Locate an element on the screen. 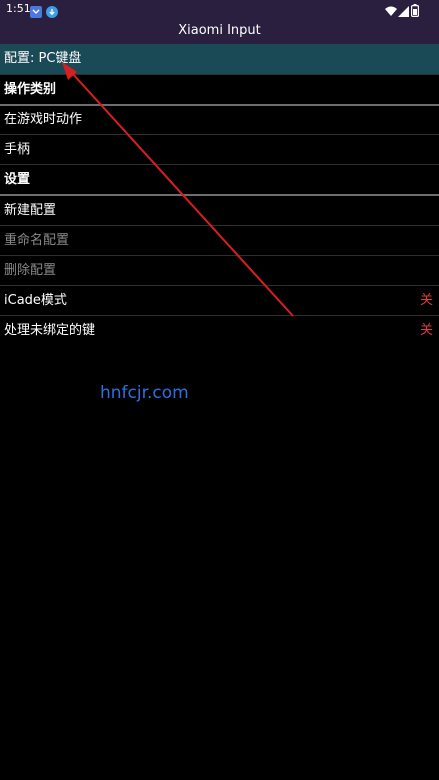 This screenshot has height=780, width=439. config-selector-label: 配置: PC键盘 is located at coordinates (43, 58).